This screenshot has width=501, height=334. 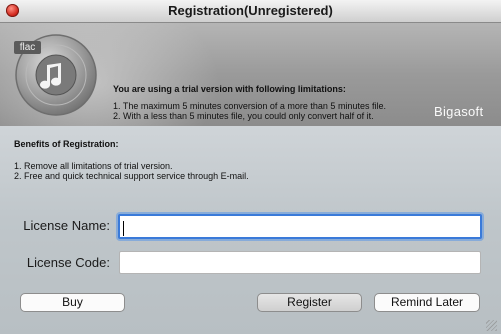 I want to click on license-code-field, so click(x=300, y=262).